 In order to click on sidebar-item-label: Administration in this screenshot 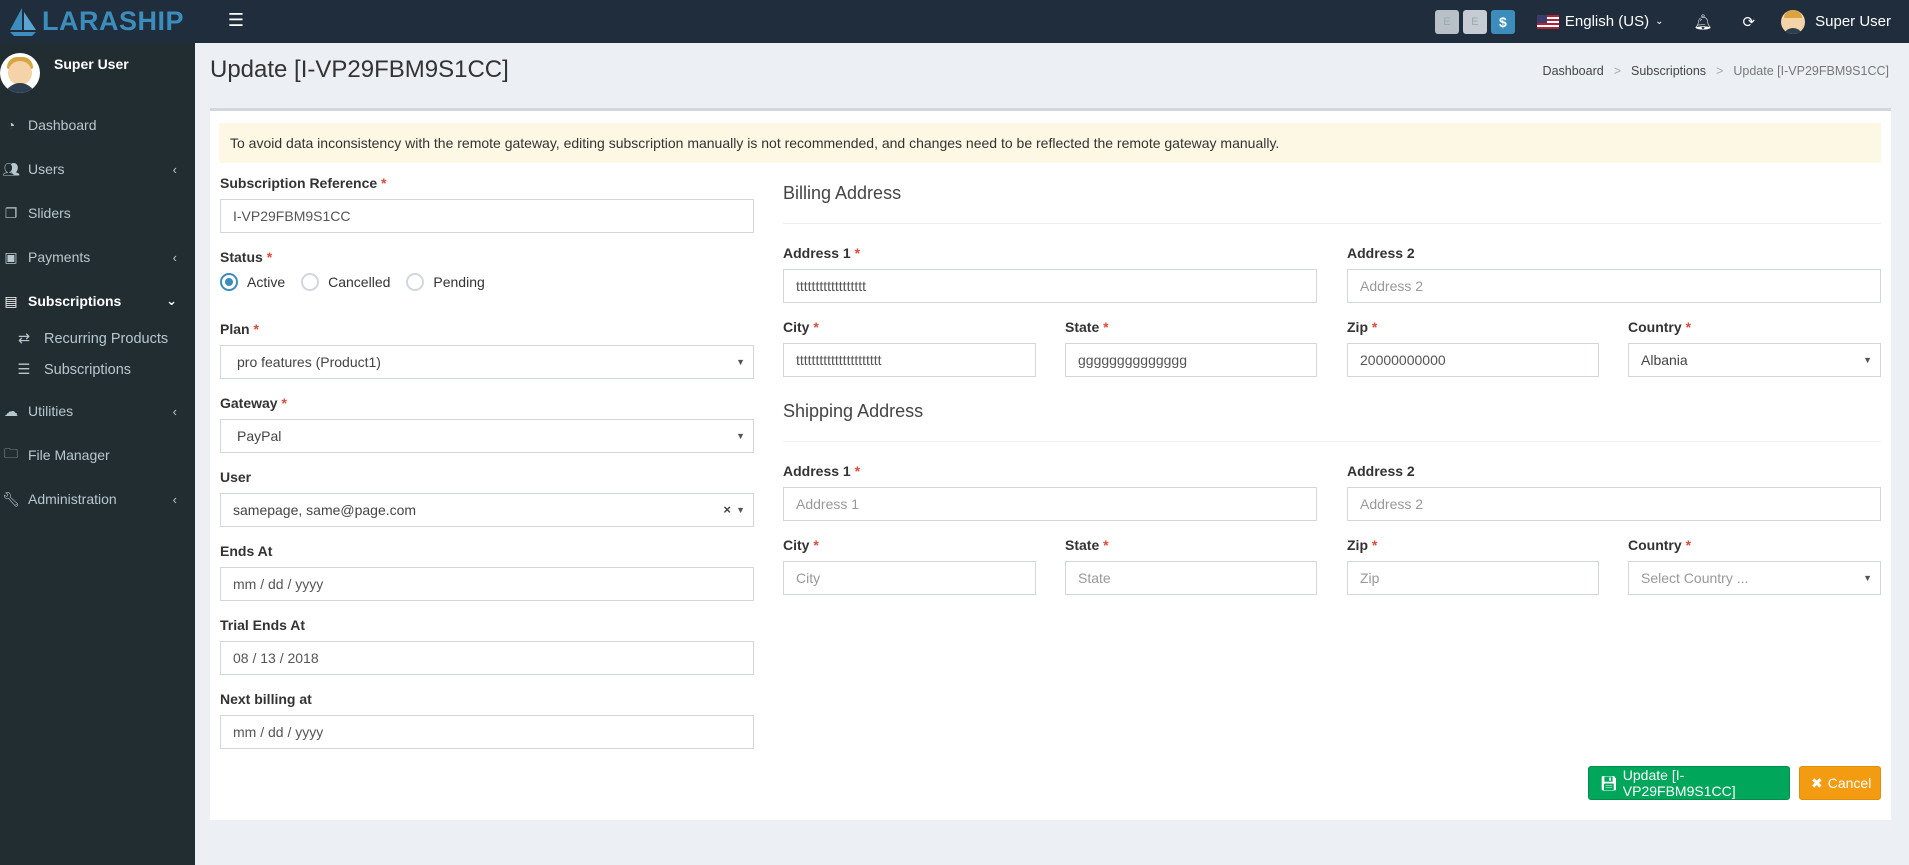, I will do `click(72, 499)`.